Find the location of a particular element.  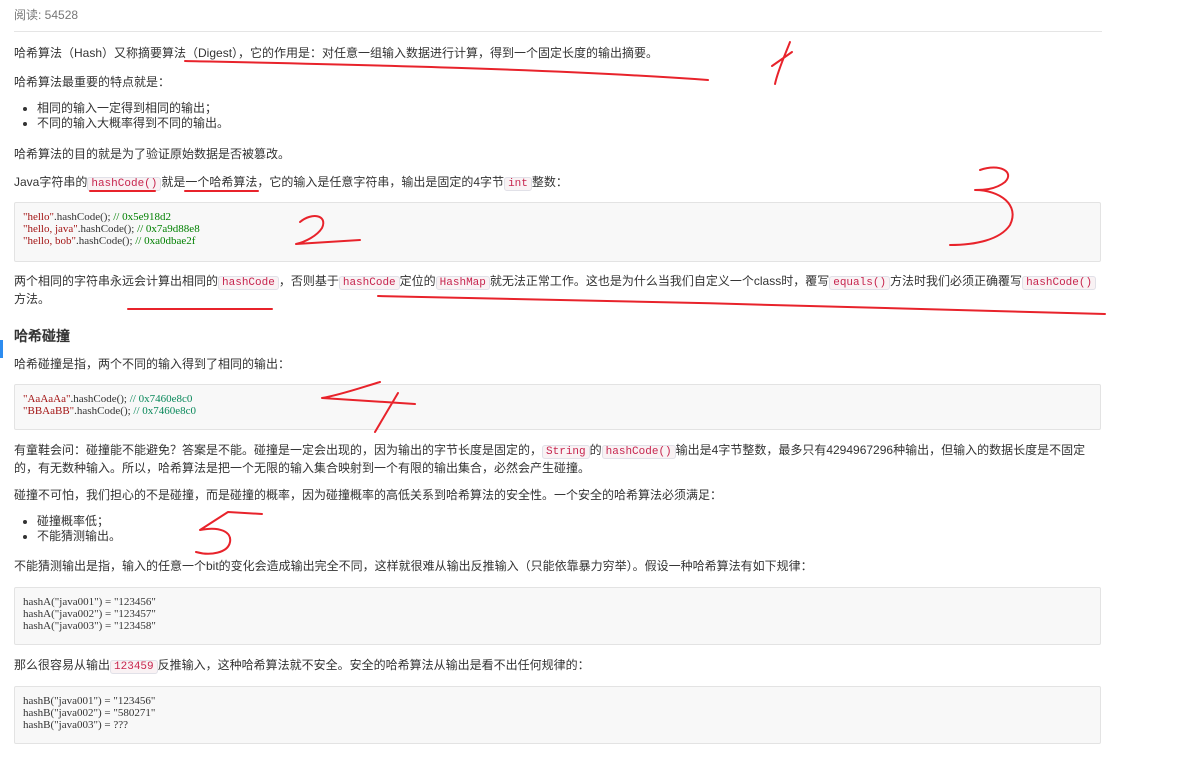

inline-code: equals() is located at coordinates (860, 283).